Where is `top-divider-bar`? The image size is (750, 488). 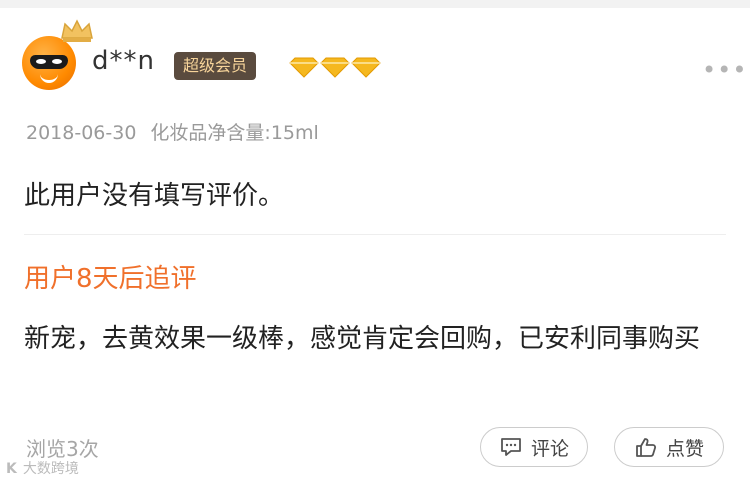
top-divider-bar is located at coordinates (375, 4).